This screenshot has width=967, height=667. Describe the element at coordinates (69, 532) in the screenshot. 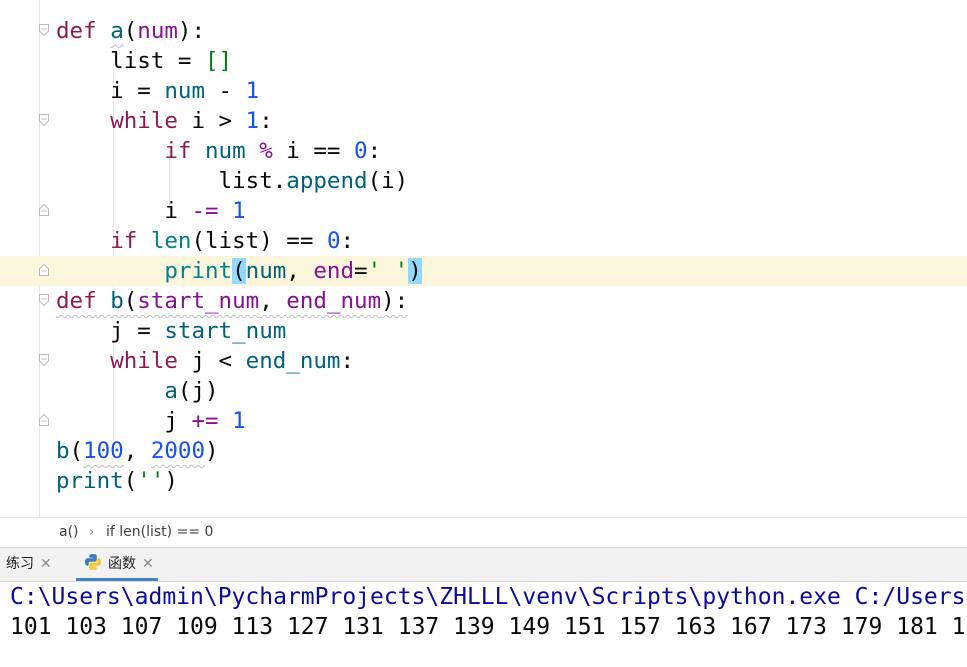

I see `breadcrumb-item-function: a()` at that location.